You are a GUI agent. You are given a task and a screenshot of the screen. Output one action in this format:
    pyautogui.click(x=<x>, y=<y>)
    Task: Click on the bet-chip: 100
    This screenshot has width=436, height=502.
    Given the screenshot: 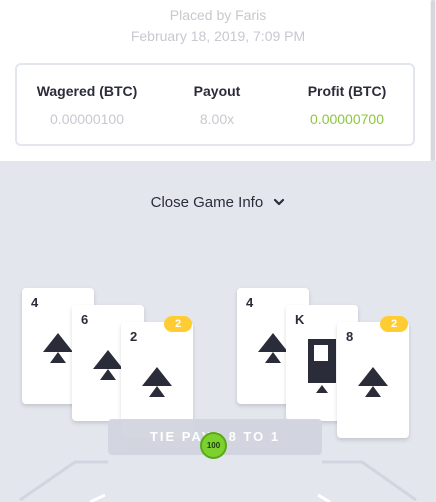 What is the action you would take?
    pyautogui.click(x=213, y=445)
    